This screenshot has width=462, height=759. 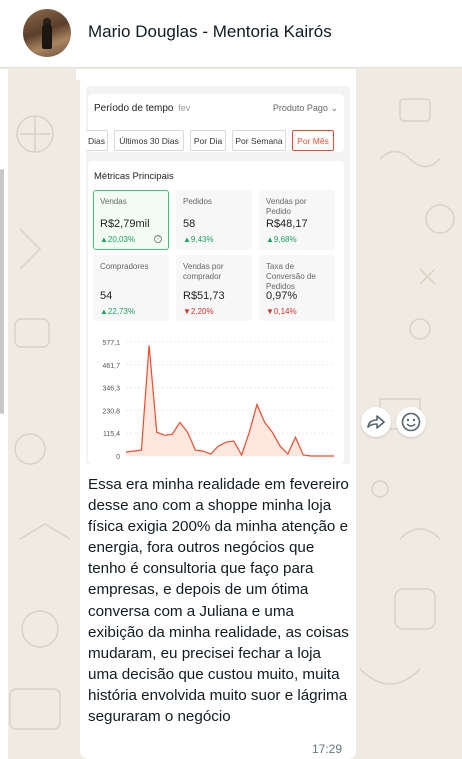 I want to click on metric-change: ▼0,14%, so click(x=281, y=311).